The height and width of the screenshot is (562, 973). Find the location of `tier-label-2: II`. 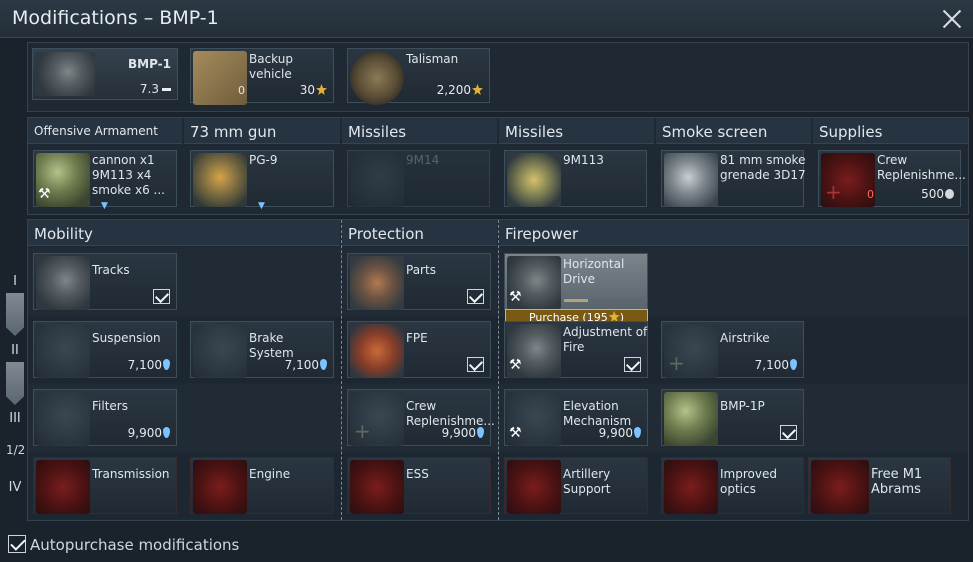

tier-label-2: II is located at coordinates (15, 350).